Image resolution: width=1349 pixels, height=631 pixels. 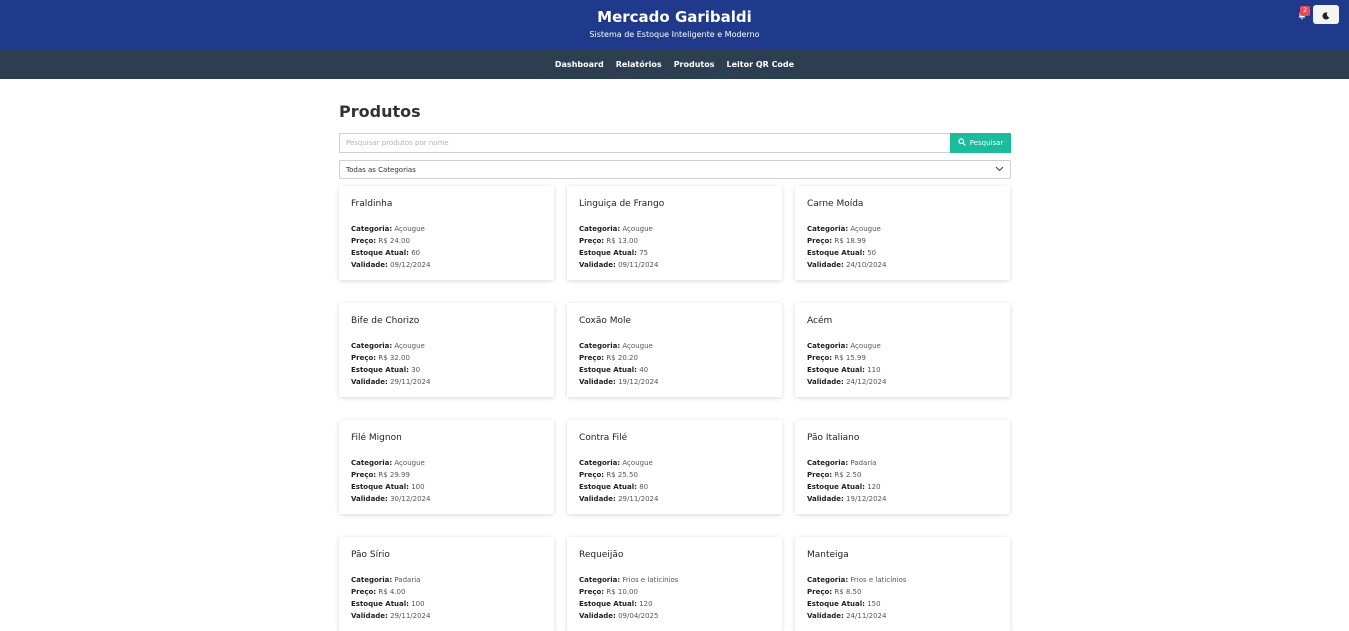 I want to click on product-stock: Estoque Atual: 120, so click(x=902, y=487).